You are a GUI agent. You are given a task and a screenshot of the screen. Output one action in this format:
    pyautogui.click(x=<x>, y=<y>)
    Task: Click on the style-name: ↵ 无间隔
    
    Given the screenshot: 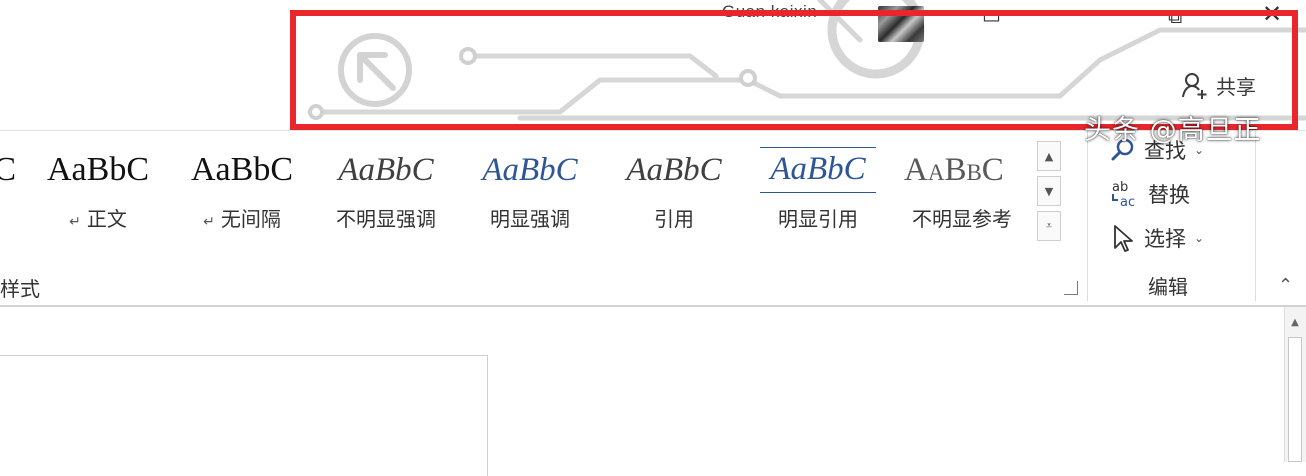 What is the action you would take?
    pyautogui.click(x=242, y=219)
    